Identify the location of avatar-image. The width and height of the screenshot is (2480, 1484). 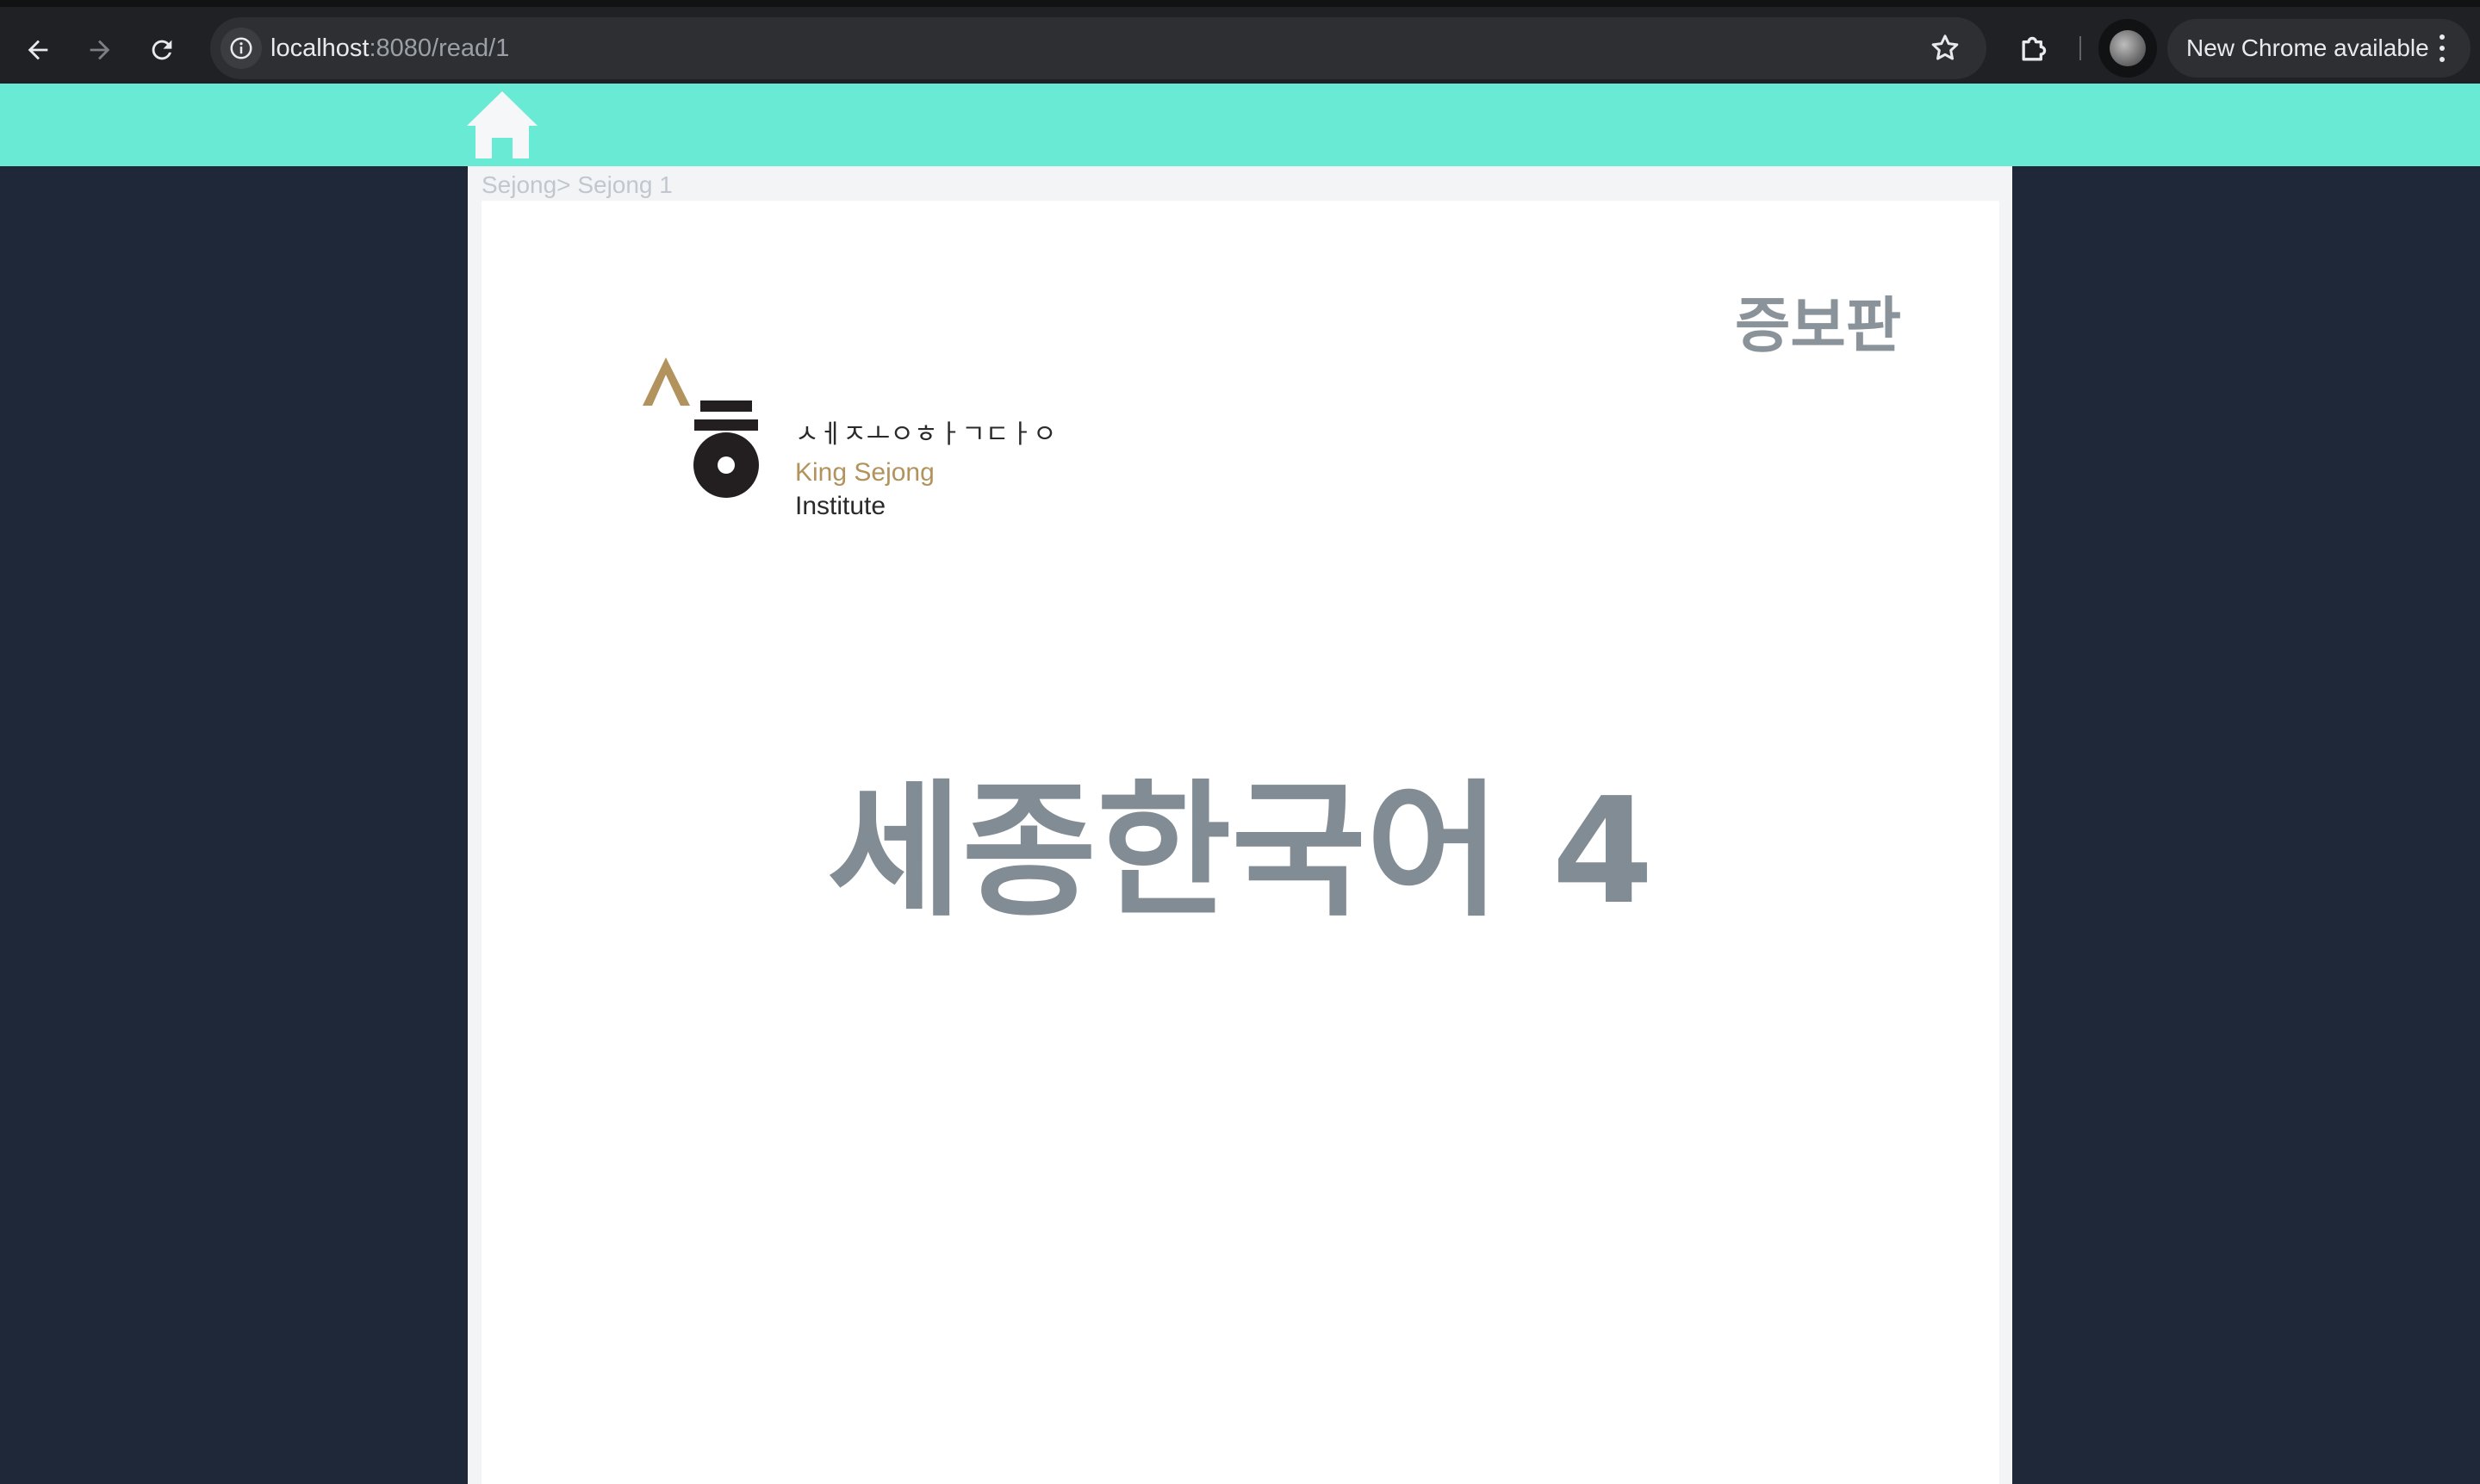
(2128, 48).